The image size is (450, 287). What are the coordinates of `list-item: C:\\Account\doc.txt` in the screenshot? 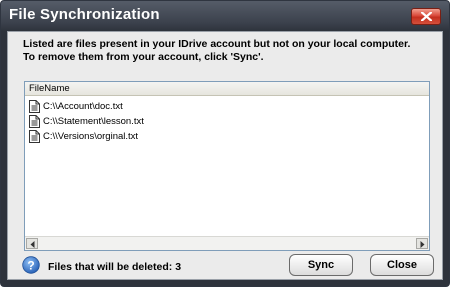 It's located at (86, 106).